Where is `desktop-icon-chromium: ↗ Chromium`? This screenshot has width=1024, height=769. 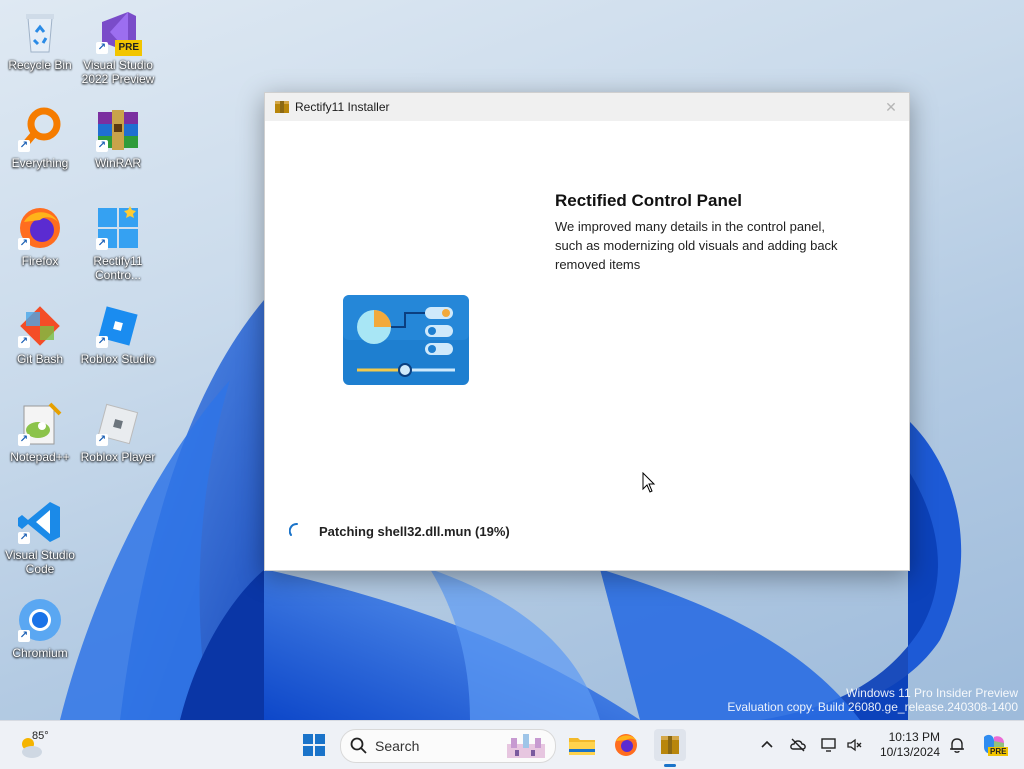
desktop-icon-chromium: ↗ Chromium is located at coordinates (40, 628).